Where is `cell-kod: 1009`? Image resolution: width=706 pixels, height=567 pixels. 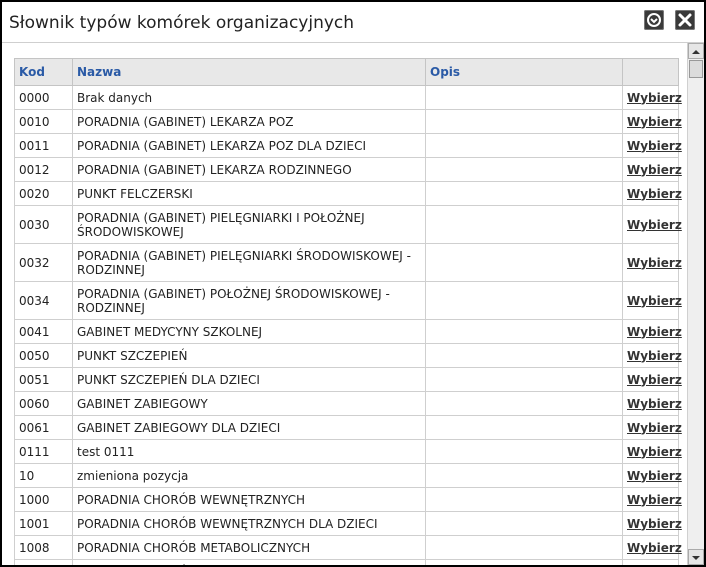
cell-kod: 1009 is located at coordinates (43, 562).